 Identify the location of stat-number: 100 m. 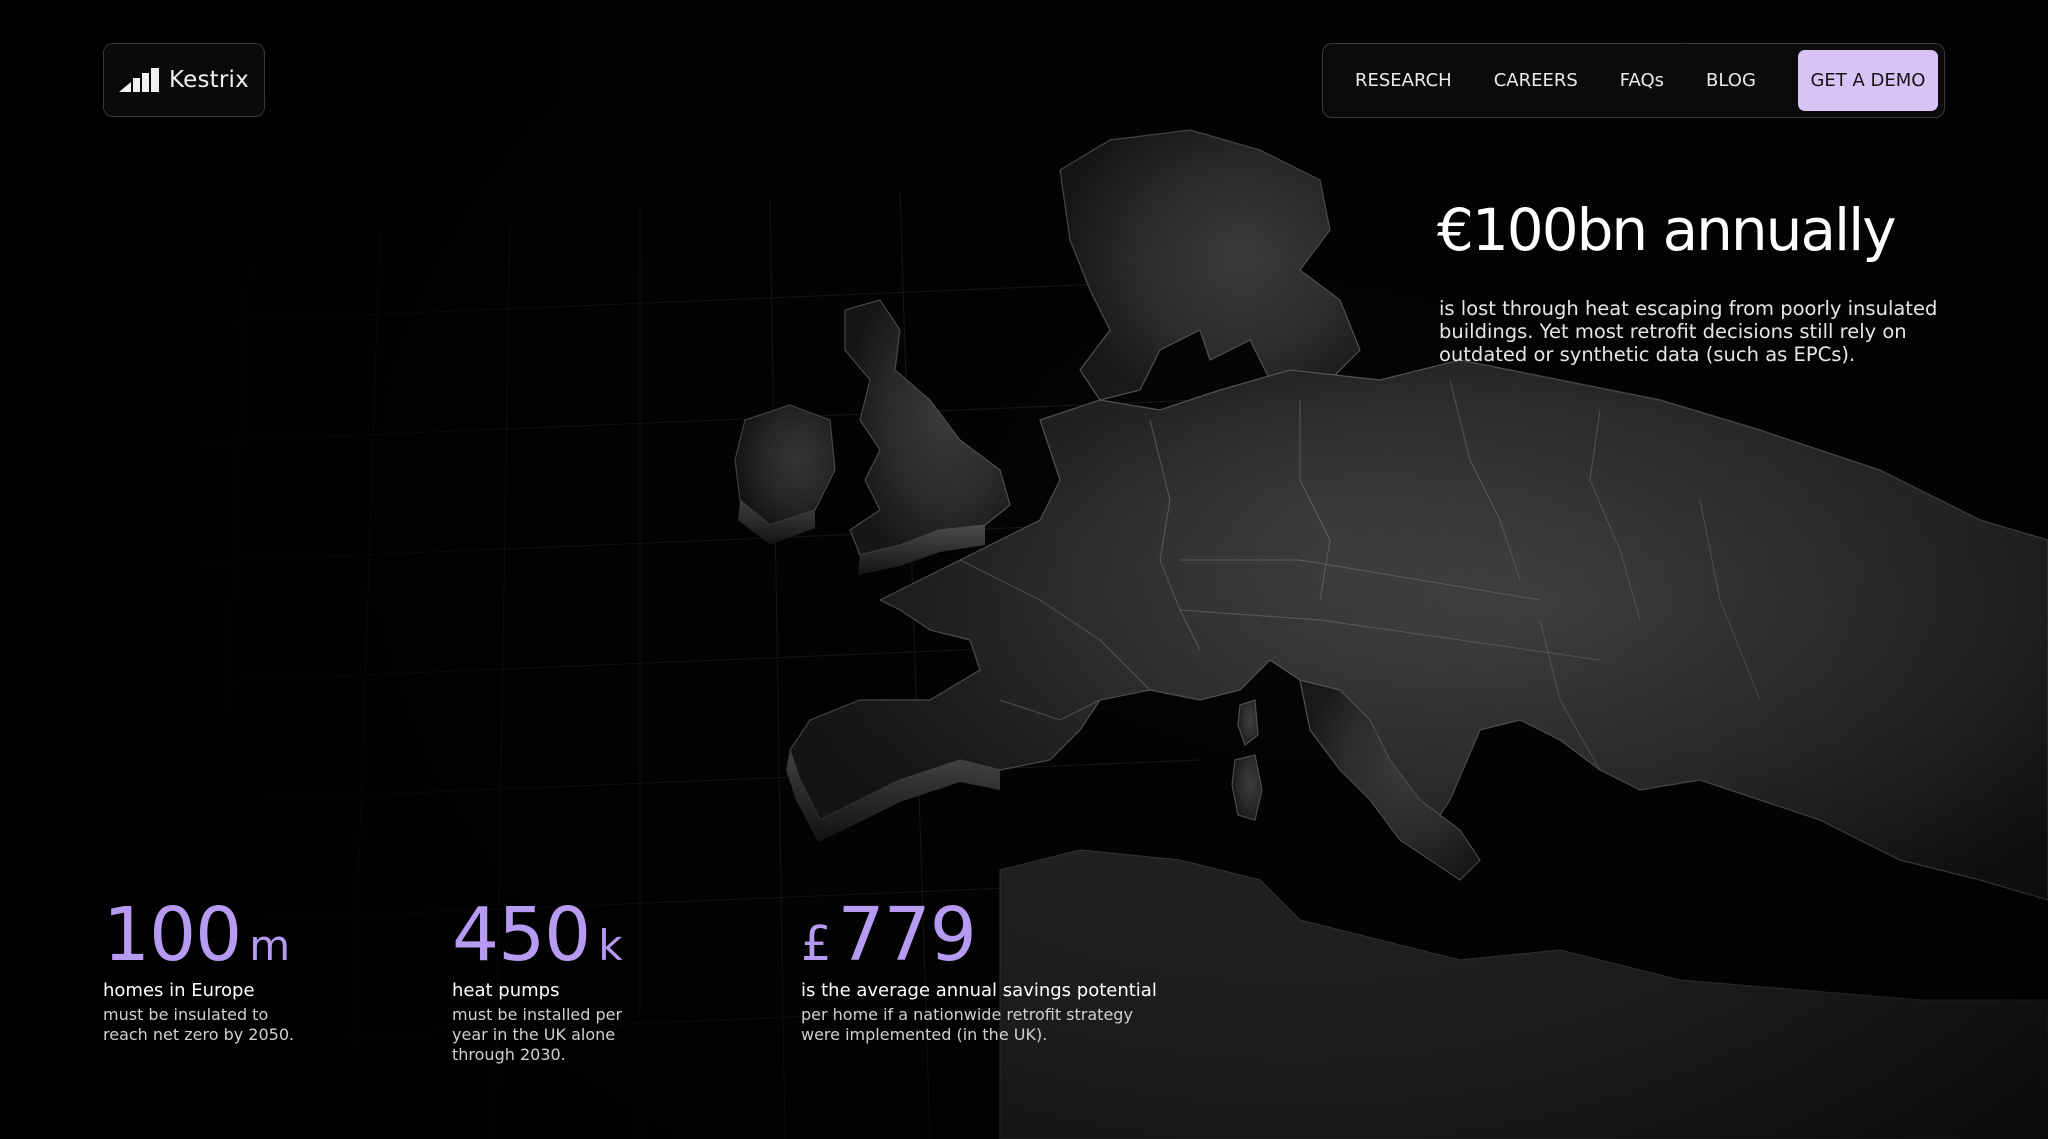
(203, 935).